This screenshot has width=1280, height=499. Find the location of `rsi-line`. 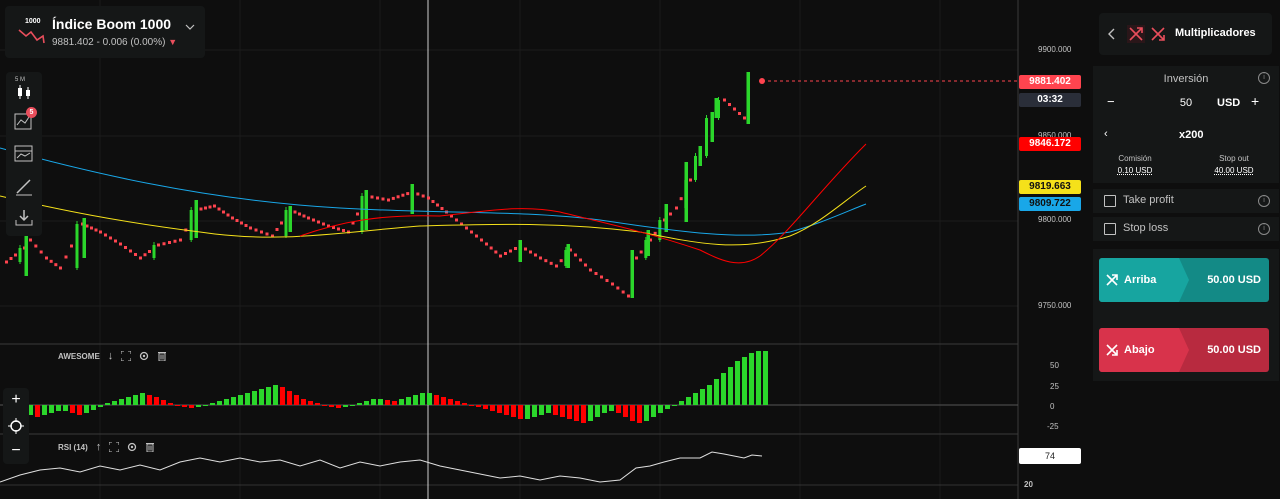

rsi-line is located at coordinates (381, 467).